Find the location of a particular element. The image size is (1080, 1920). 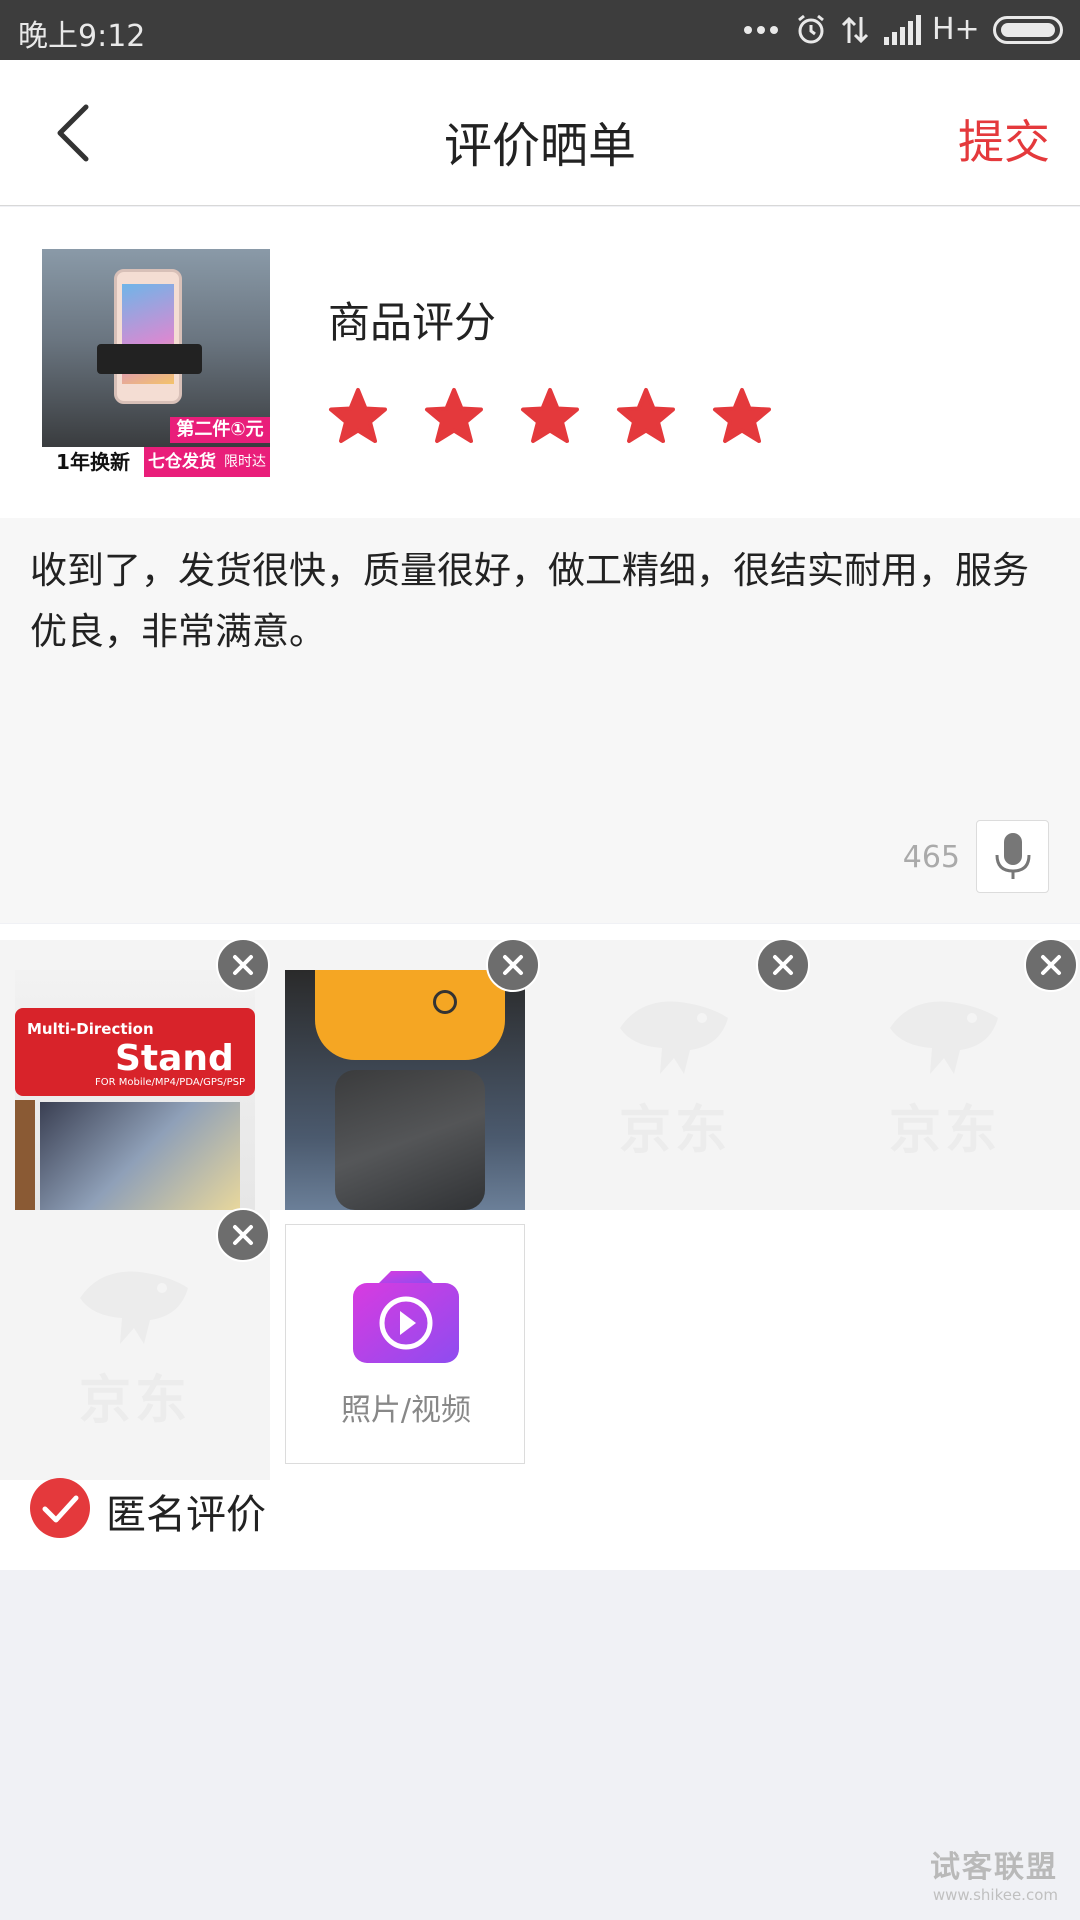

battery-icon is located at coordinates (1028, 30).